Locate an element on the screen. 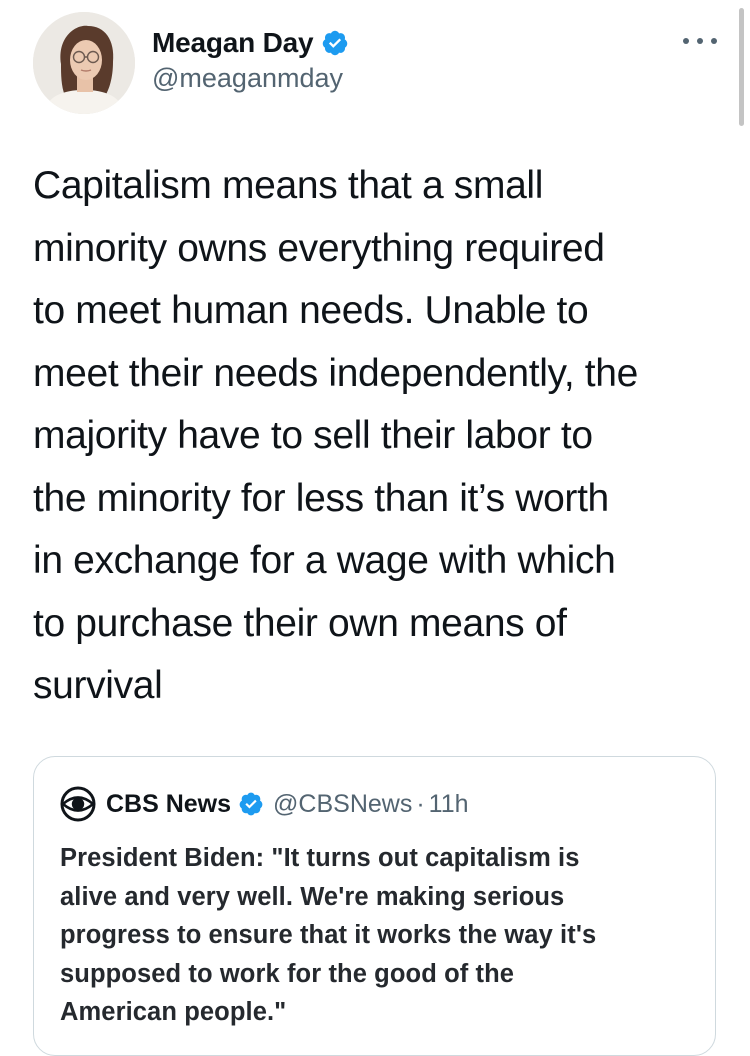  quoted-author-handle: @CBSNews is located at coordinates (342, 804).